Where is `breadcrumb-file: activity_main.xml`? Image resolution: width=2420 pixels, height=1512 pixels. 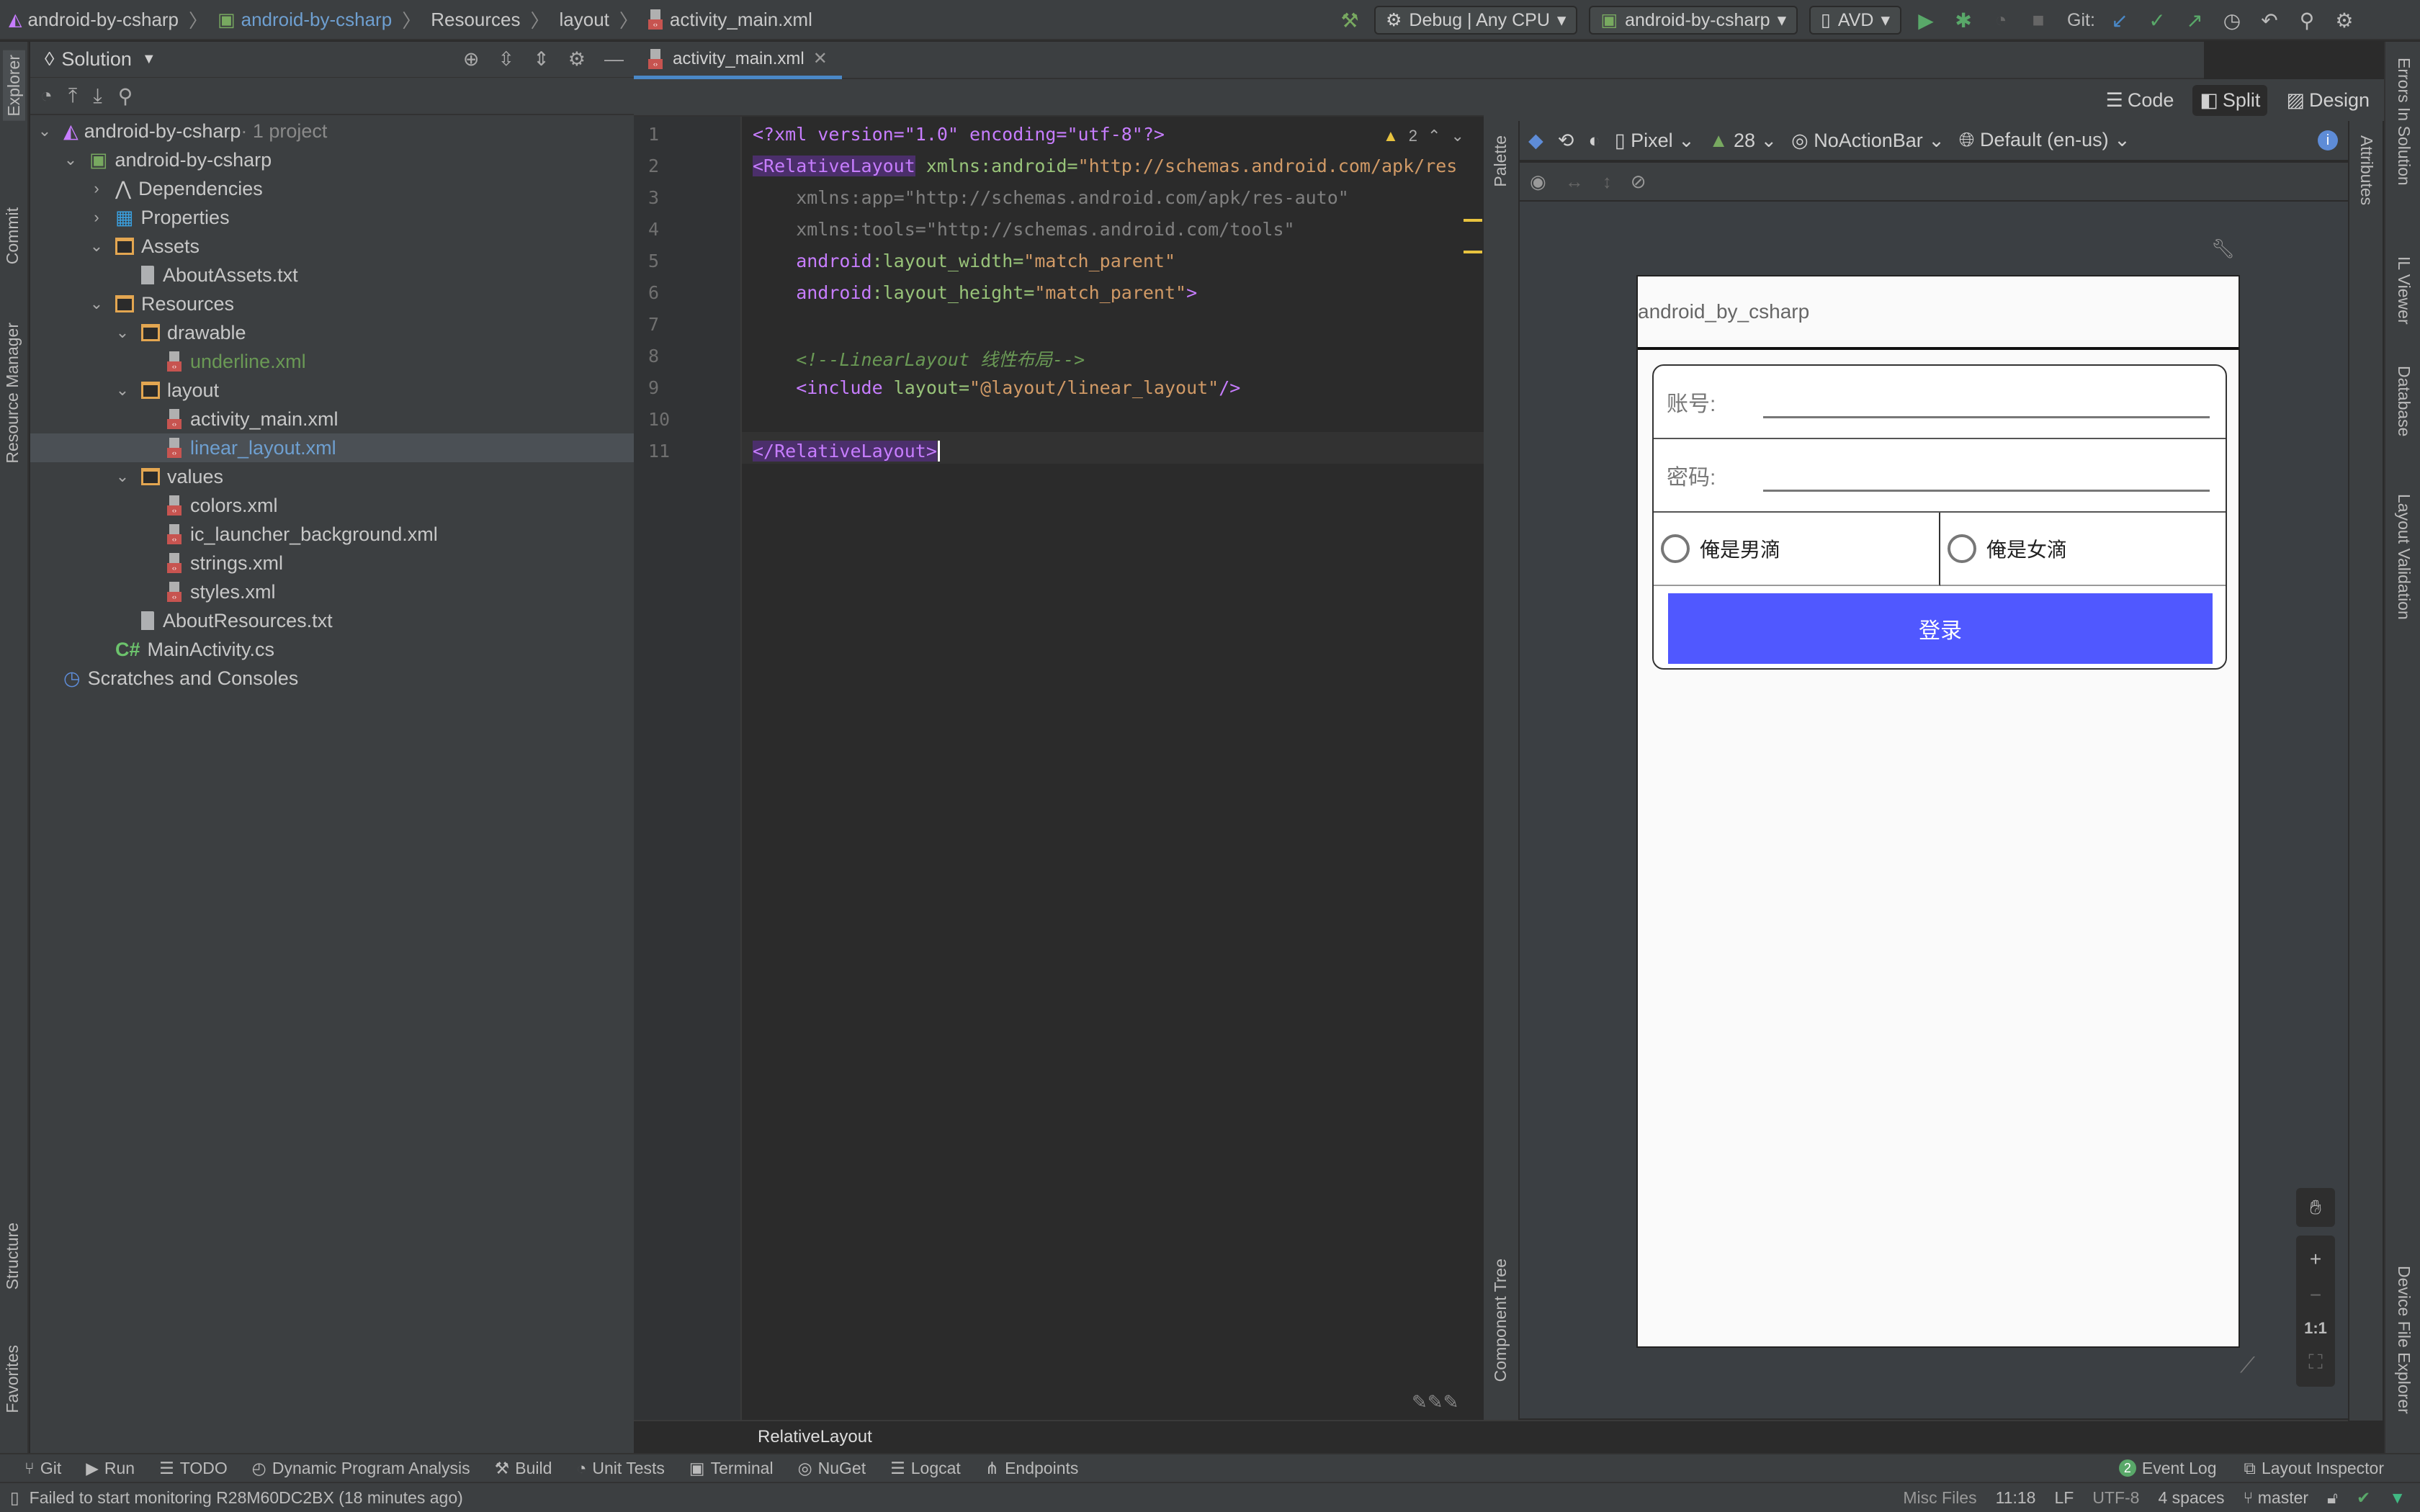
breadcrumb-file: activity_main.xml is located at coordinates (741, 20).